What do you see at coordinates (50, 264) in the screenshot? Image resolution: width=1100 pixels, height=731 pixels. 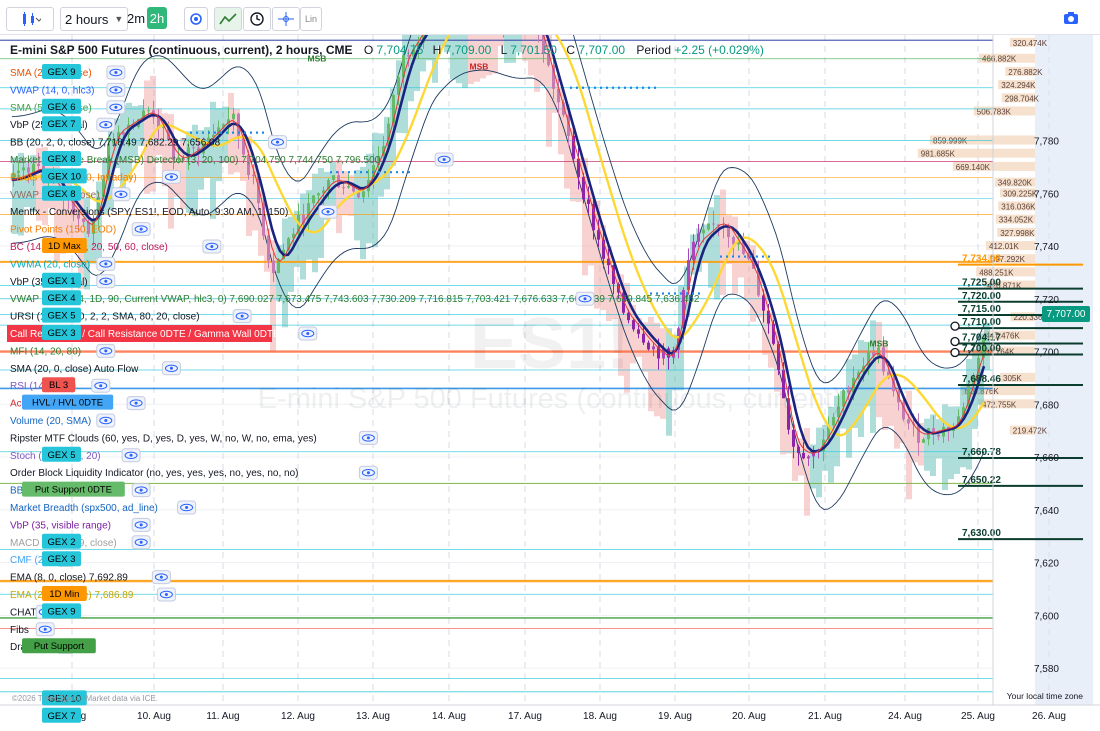 I see `indicator-label: VWMA (20, close)` at bounding box center [50, 264].